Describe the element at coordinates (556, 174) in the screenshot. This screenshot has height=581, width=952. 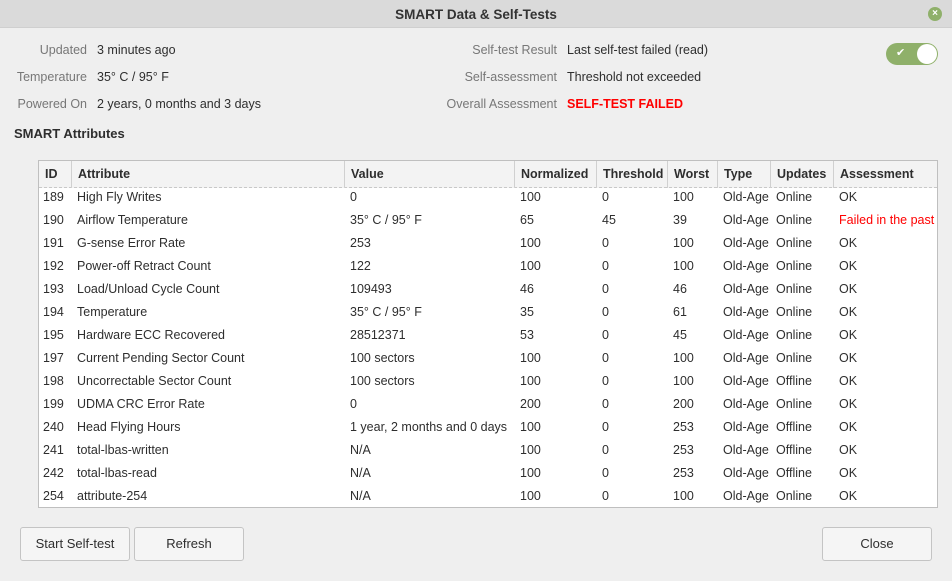
I see `column-header-normalized: Normalized` at that location.